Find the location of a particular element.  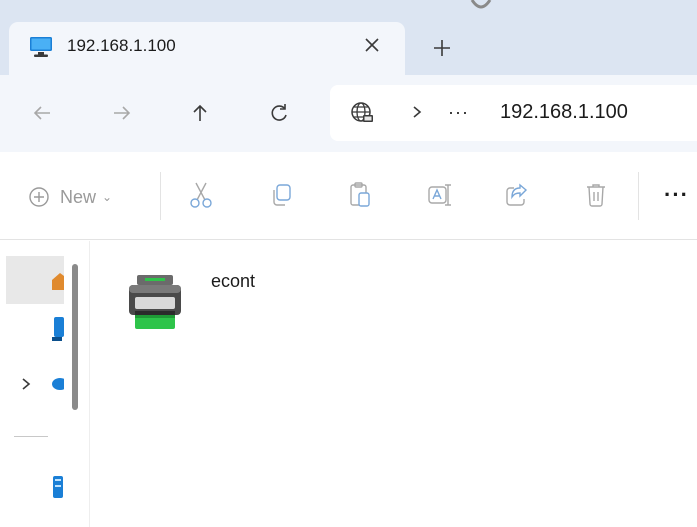

new-button-label: New is located at coordinates (78, 196).